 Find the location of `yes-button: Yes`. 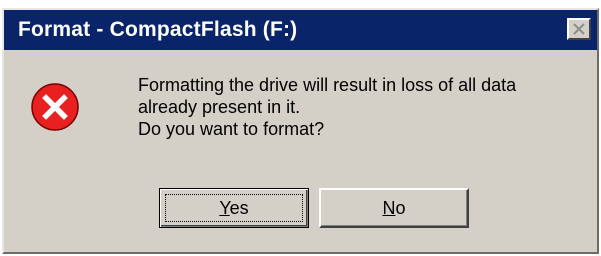

yes-button: Yes is located at coordinates (234, 208).